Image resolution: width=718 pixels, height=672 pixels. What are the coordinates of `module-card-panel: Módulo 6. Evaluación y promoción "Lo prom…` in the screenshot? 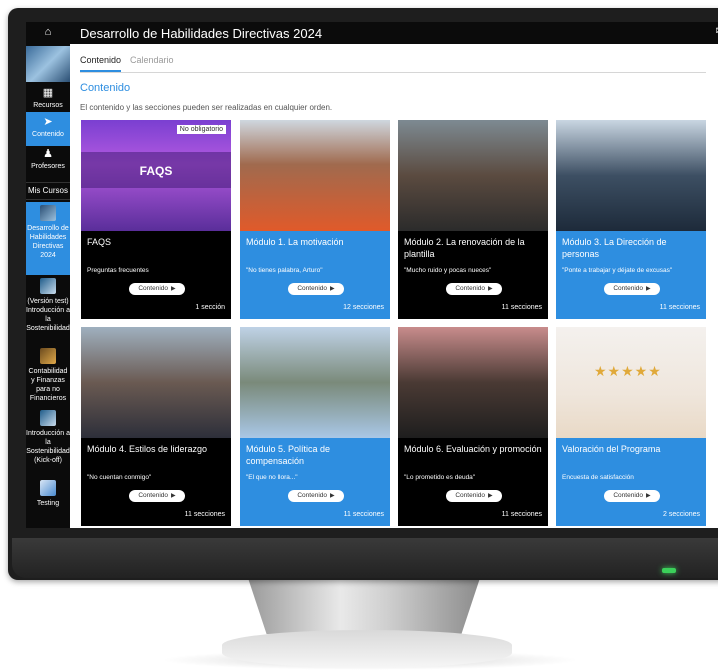 It's located at (473, 482).